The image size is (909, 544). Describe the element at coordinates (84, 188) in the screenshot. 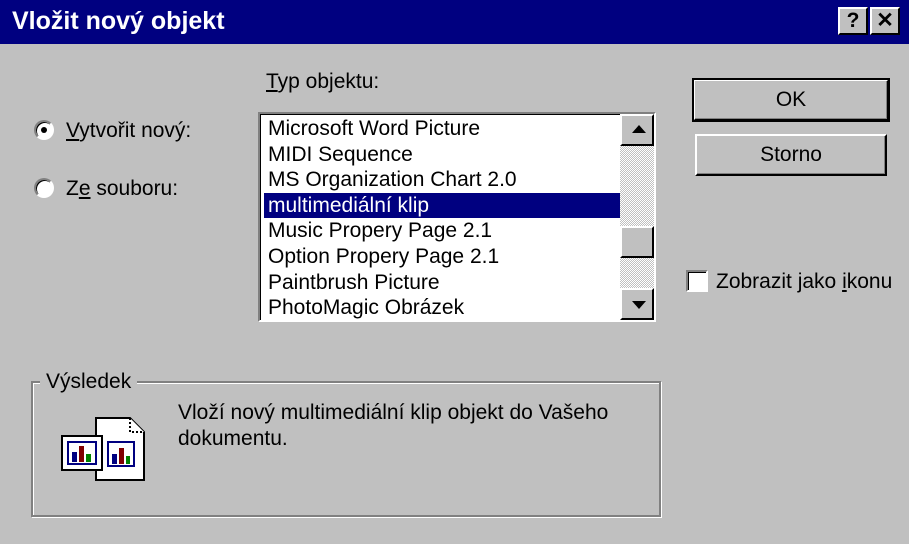

I see `from-file-hotkey: e` at that location.